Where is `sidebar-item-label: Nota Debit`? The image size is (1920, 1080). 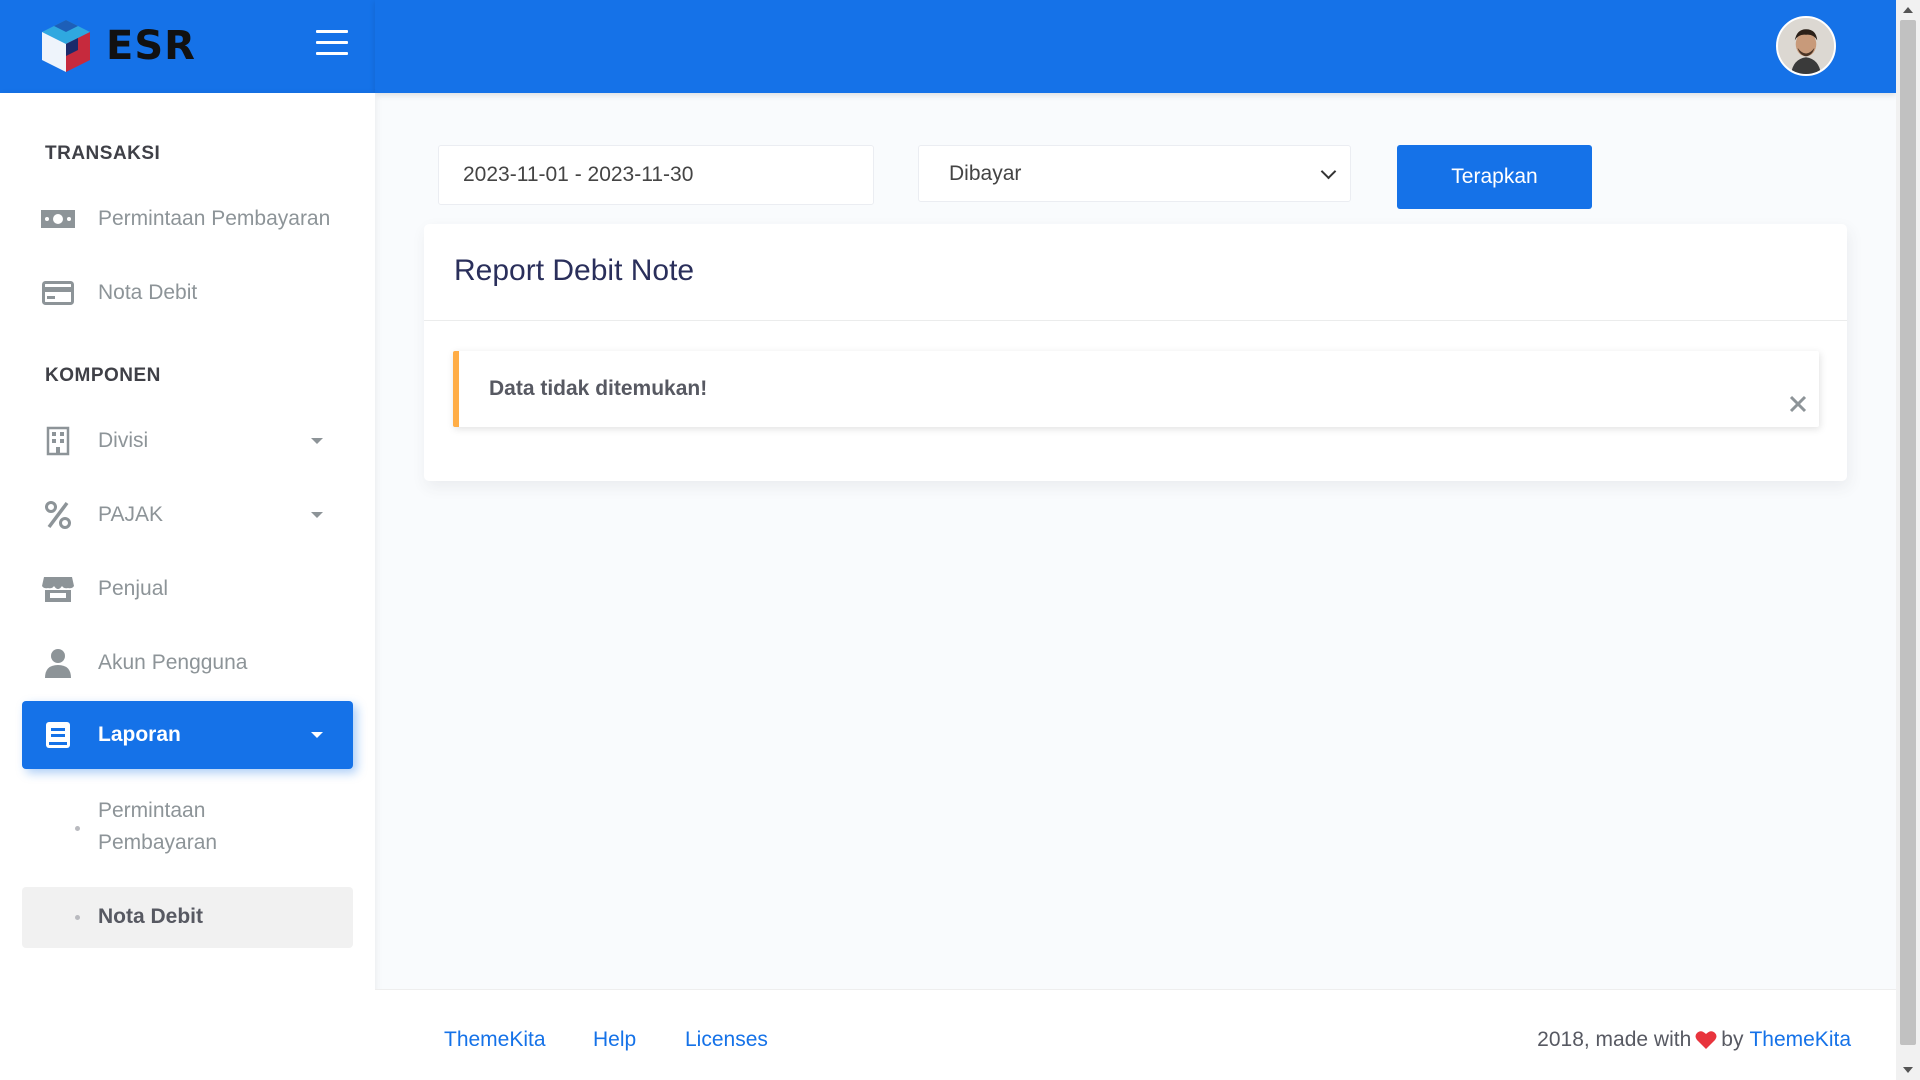
sidebar-item-label: Nota Debit is located at coordinates (148, 292).